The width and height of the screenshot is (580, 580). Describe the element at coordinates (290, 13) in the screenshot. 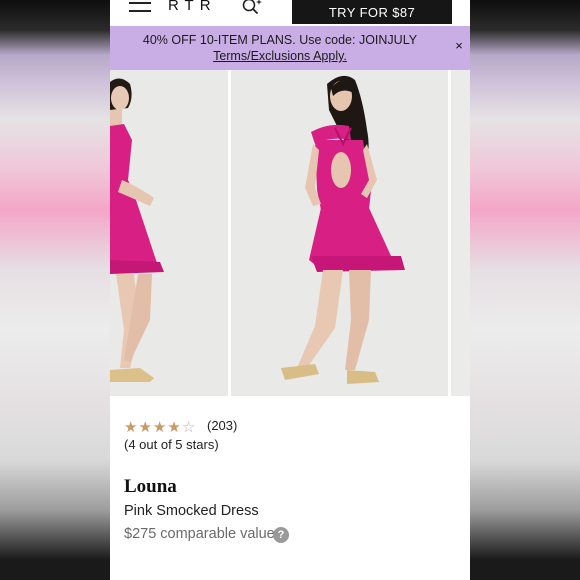

I see `top-nav: RTR TRY FOR $87` at that location.